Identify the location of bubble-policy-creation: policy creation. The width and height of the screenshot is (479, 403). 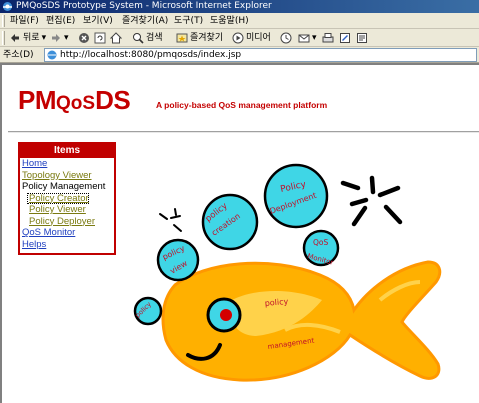
(230, 222).